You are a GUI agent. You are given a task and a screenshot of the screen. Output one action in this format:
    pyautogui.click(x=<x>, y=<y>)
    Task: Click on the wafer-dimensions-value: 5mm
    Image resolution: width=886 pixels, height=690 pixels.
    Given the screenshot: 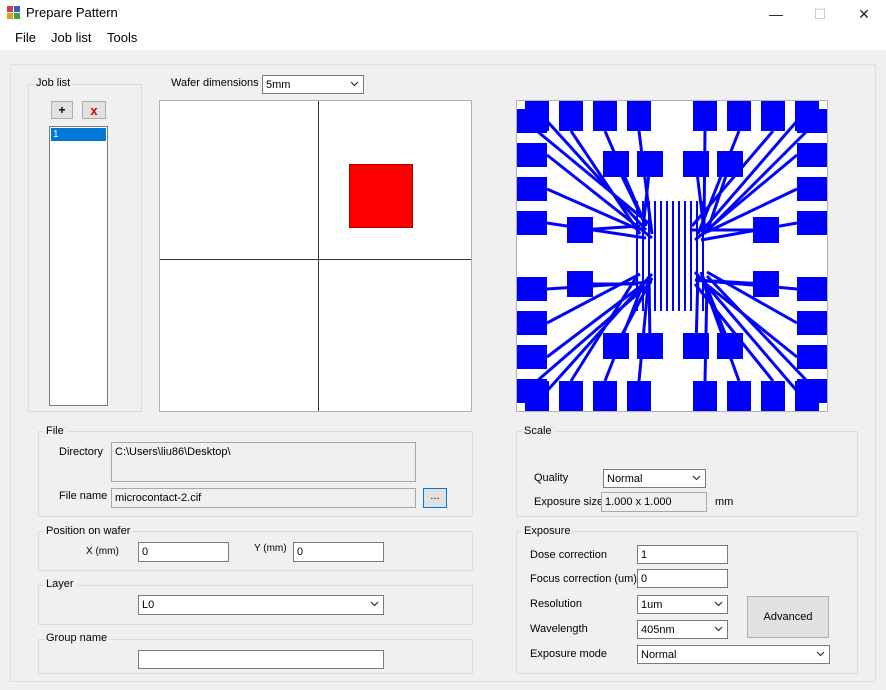 What is the action you would take?
    pyautogui.click(x=278, y=85)
    